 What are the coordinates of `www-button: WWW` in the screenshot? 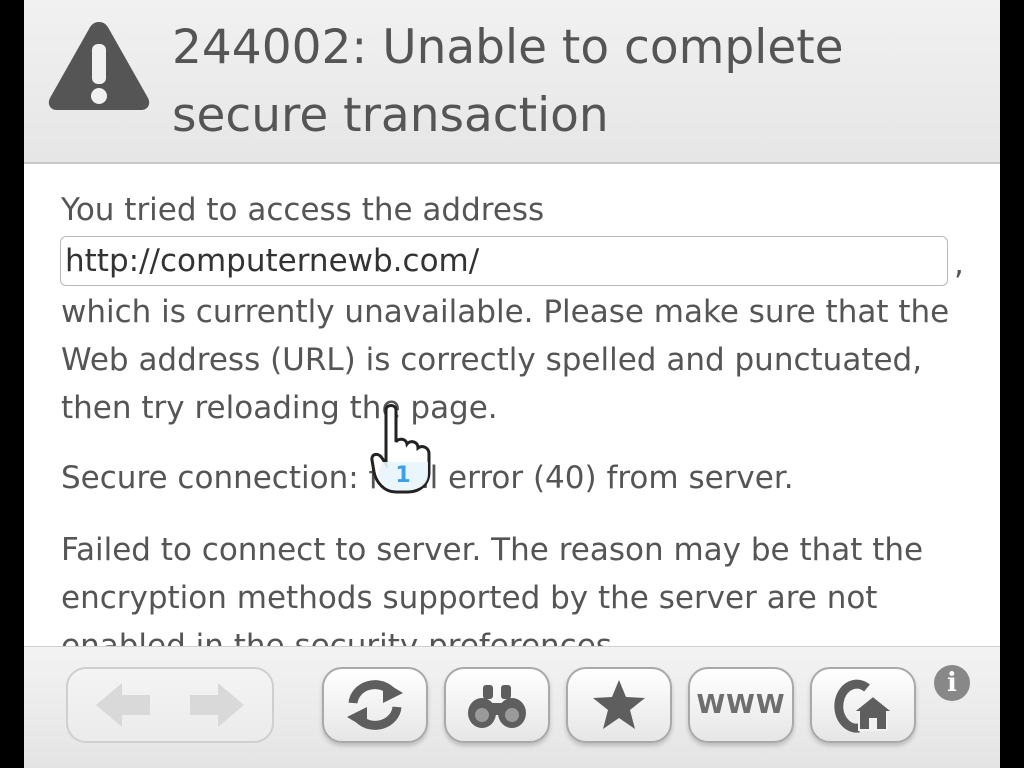 It's located at (741, 705).